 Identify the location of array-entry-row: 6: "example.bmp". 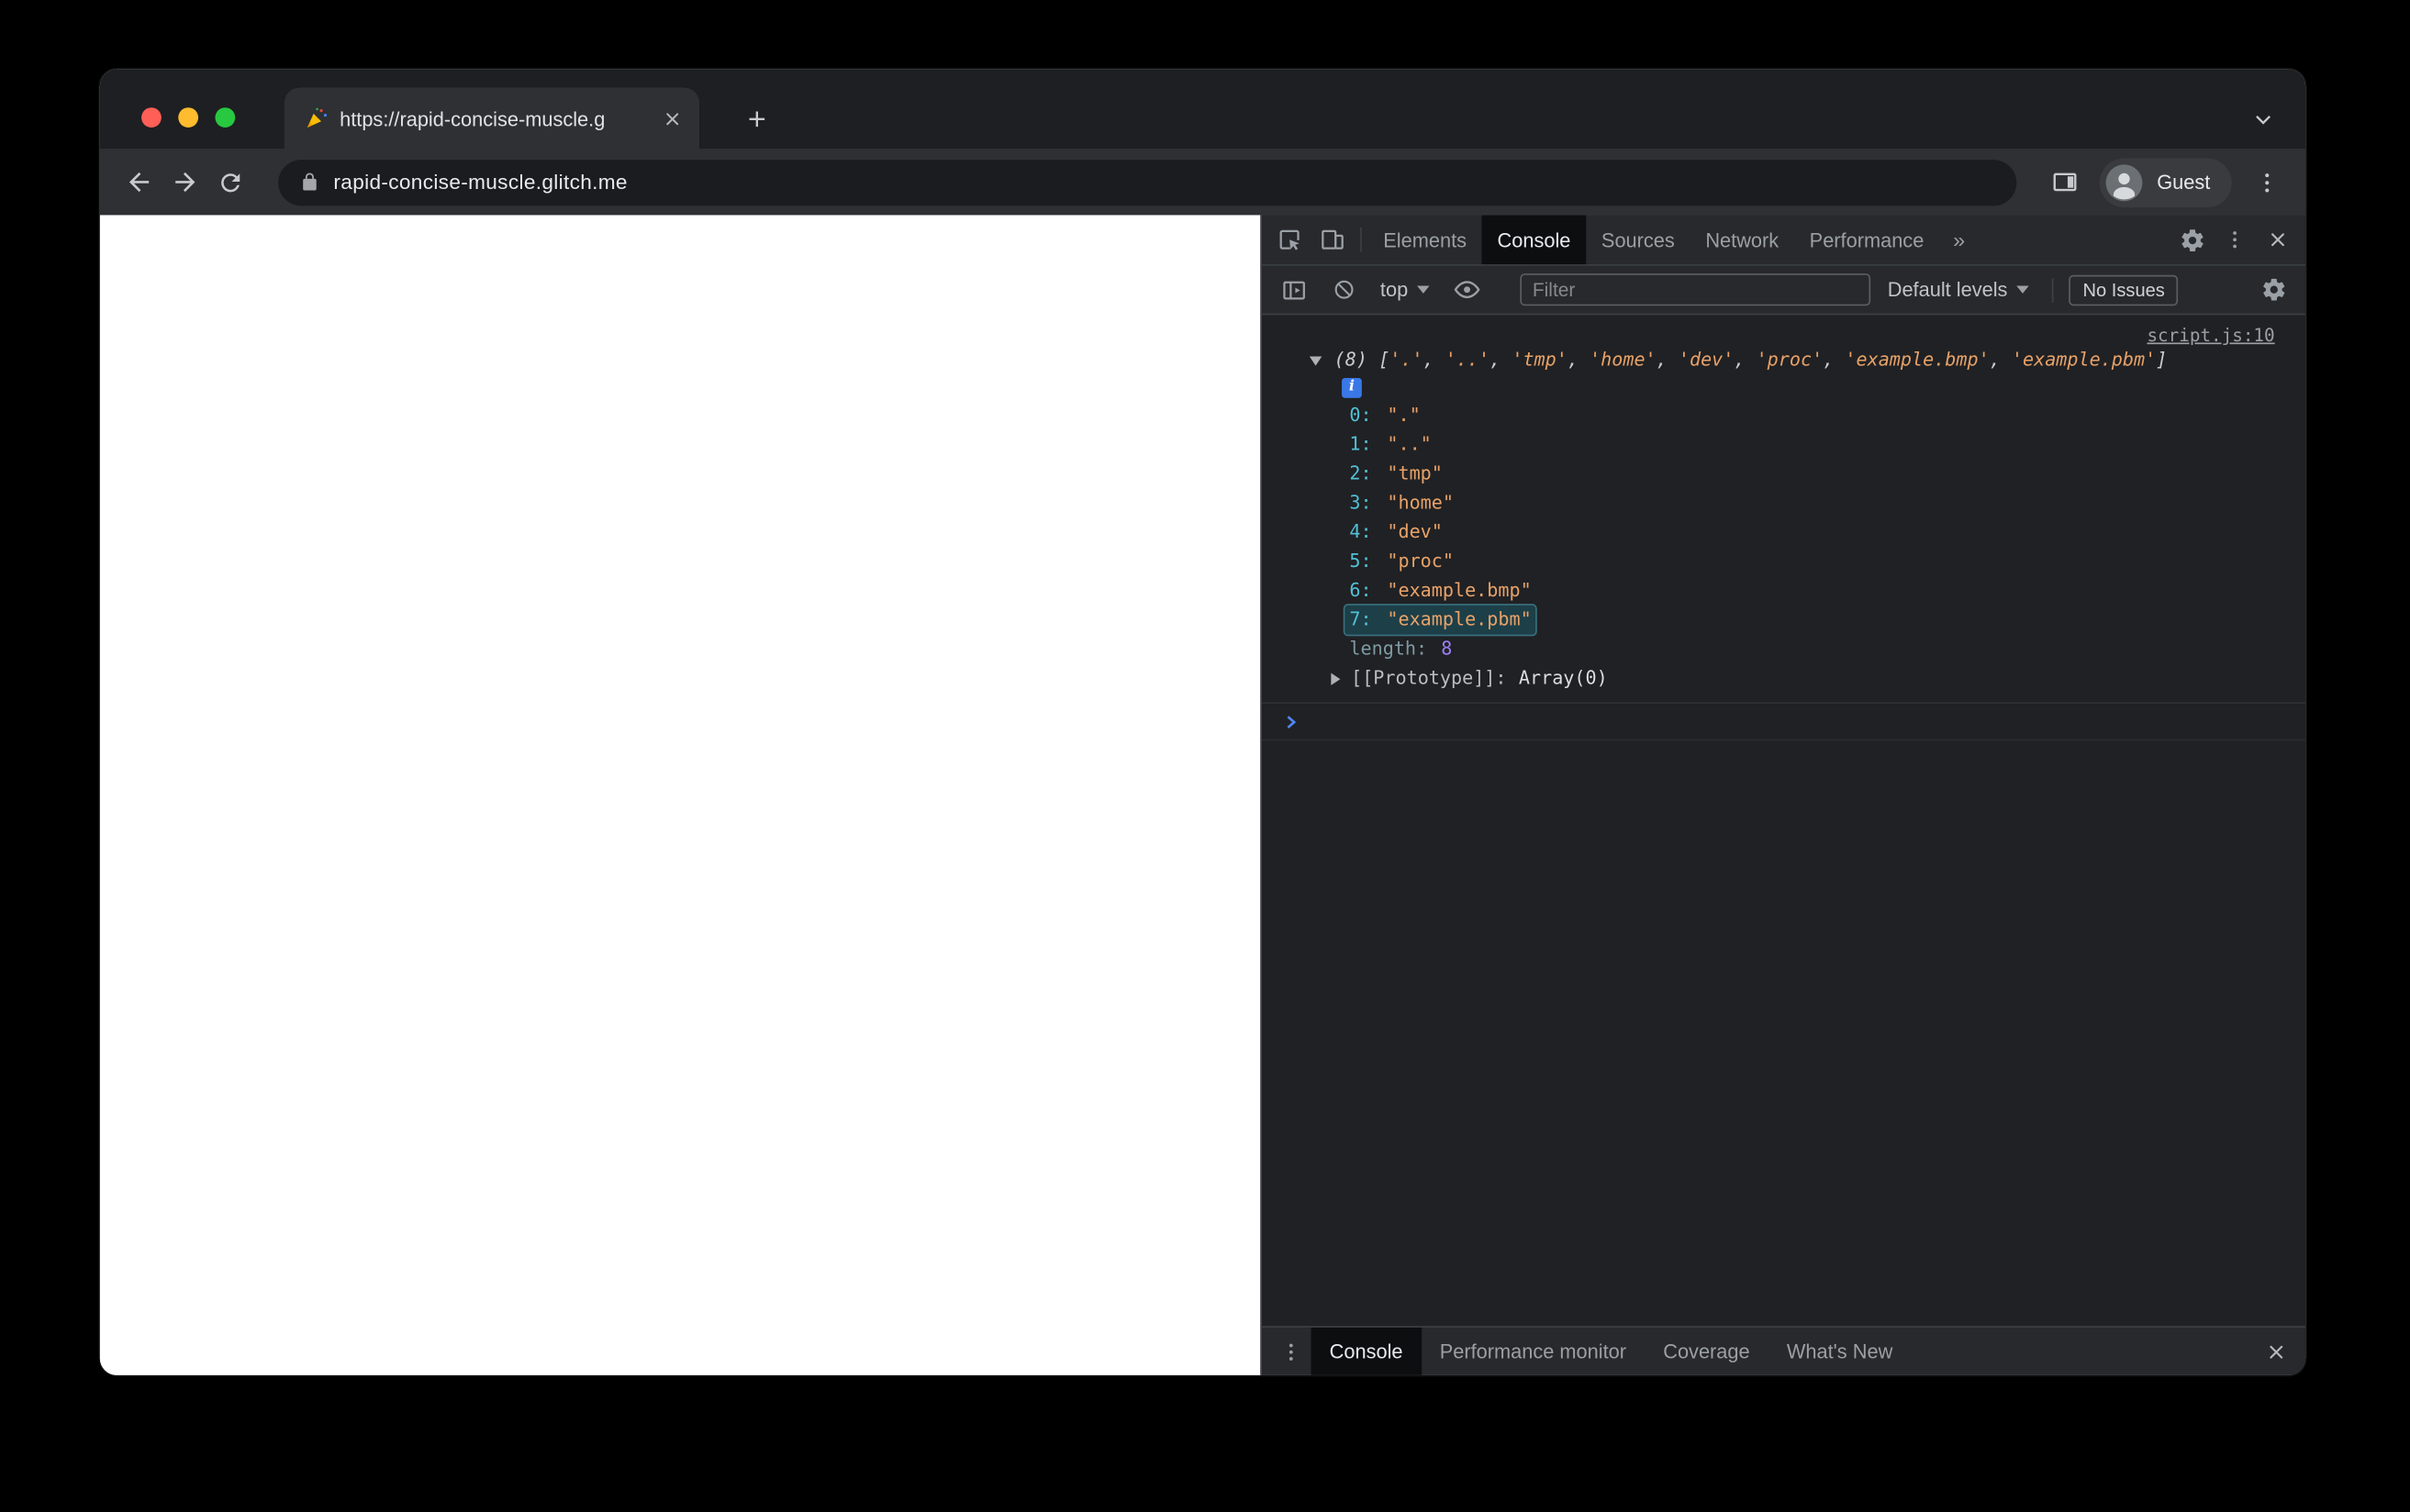
(1783, 591).